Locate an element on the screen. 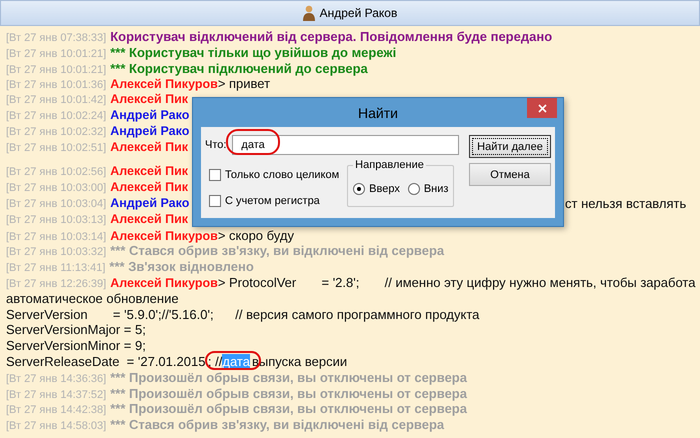 The width and height of the screenshot is (700, 438). find-next-button: Найти далее is located at coordinates (510, 146).